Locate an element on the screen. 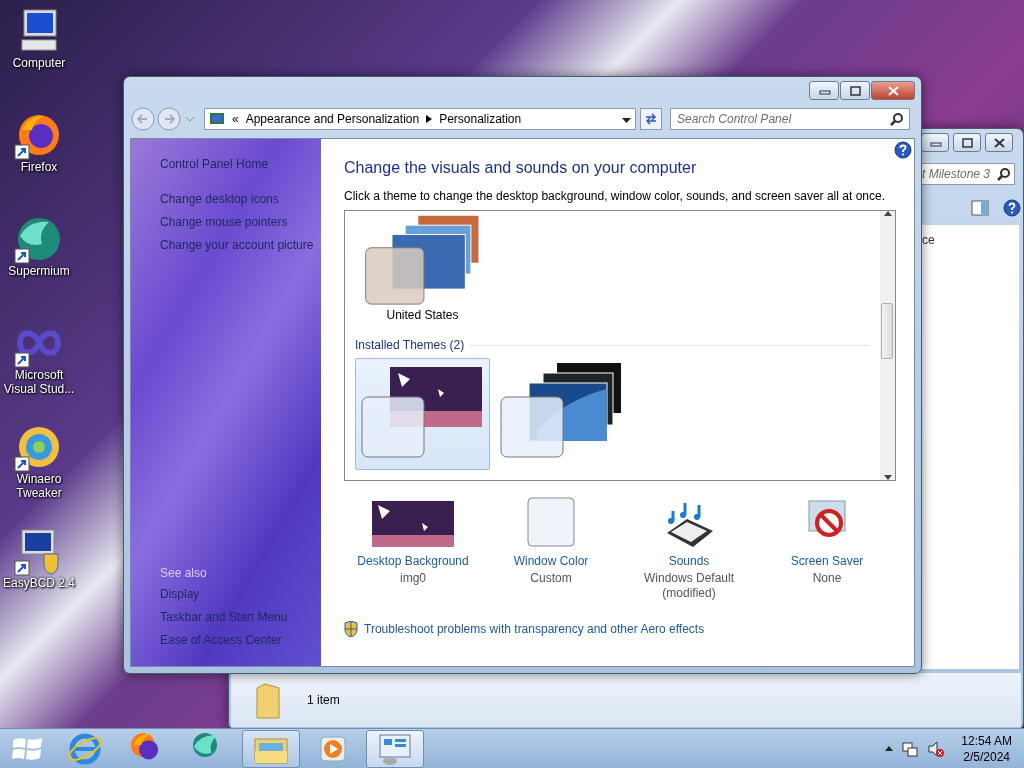 Image resolution: width=1024 pixels, height=768 pixels. address-bar: « Appearance and Personalization Personalization is located at coordinates (420, 119).